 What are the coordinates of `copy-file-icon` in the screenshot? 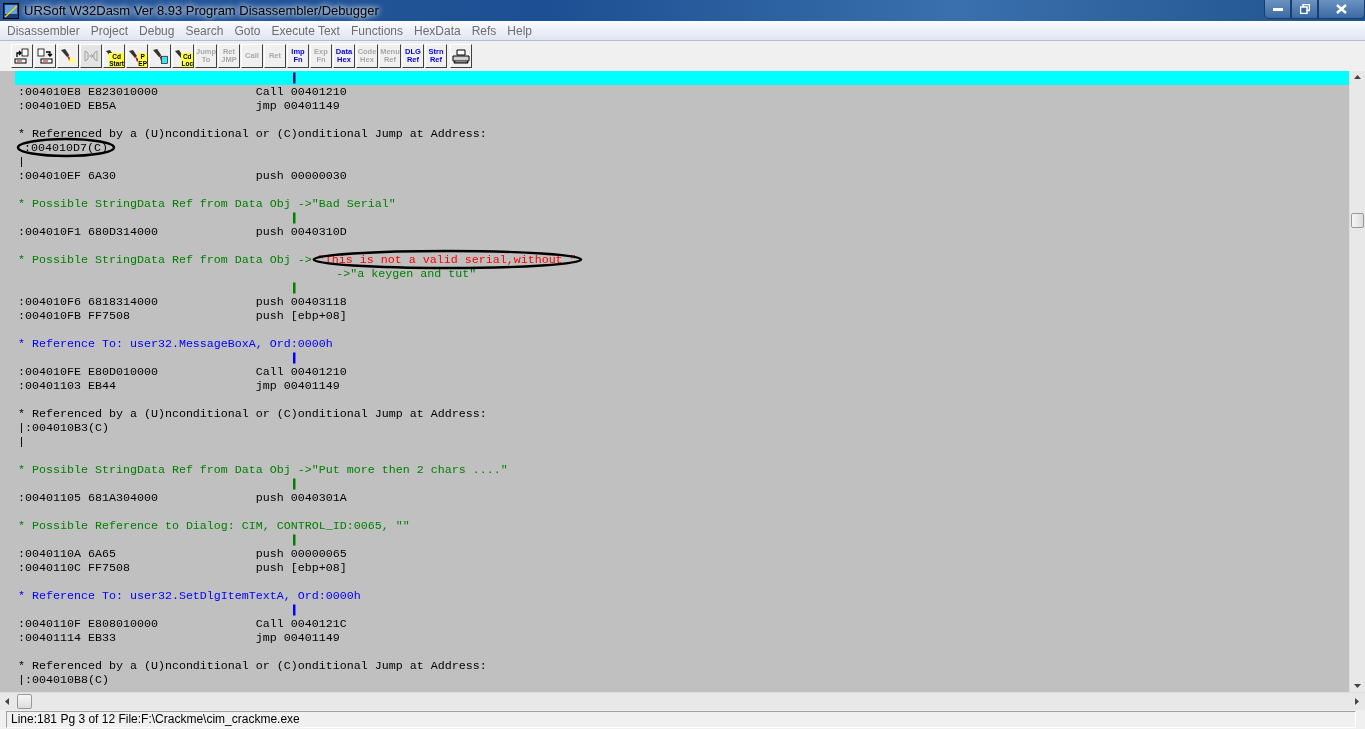 It's located at (45, 56).